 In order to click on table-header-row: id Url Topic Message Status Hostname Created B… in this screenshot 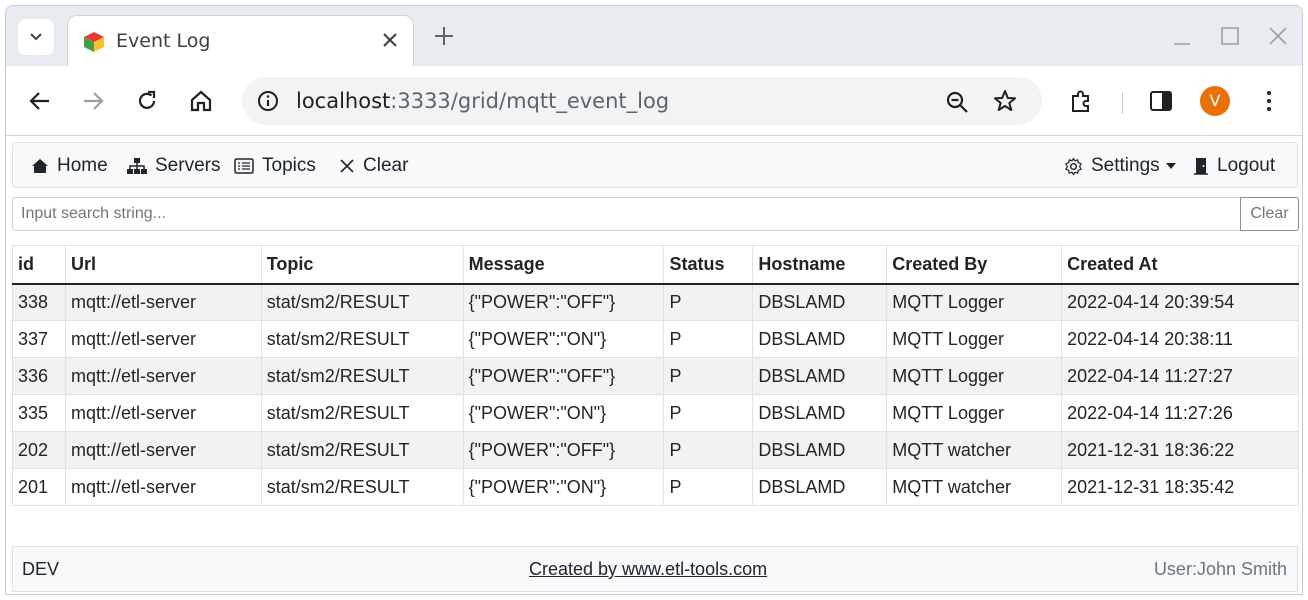, I will do `click(655, 265)`.